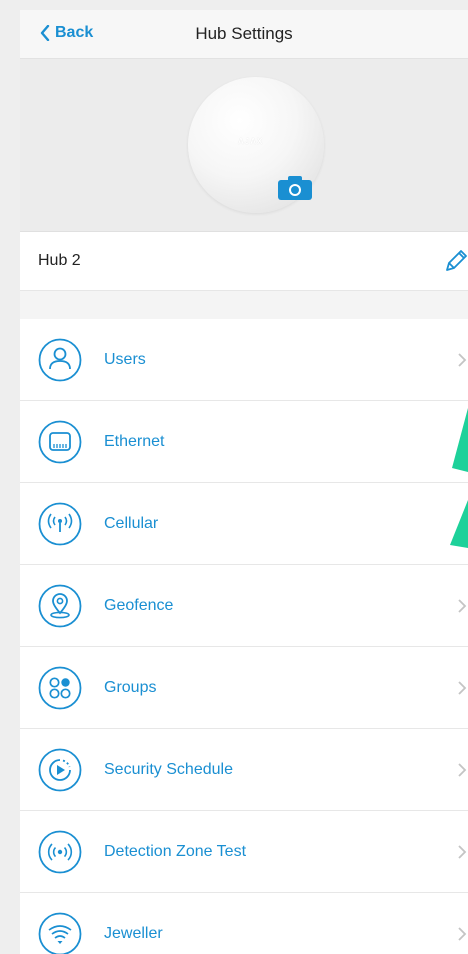 The width and height of the screenshot is (468, 954). Describe the element at coordinates (295, 188) in the screenshot. I see `camera-icon` at that location.